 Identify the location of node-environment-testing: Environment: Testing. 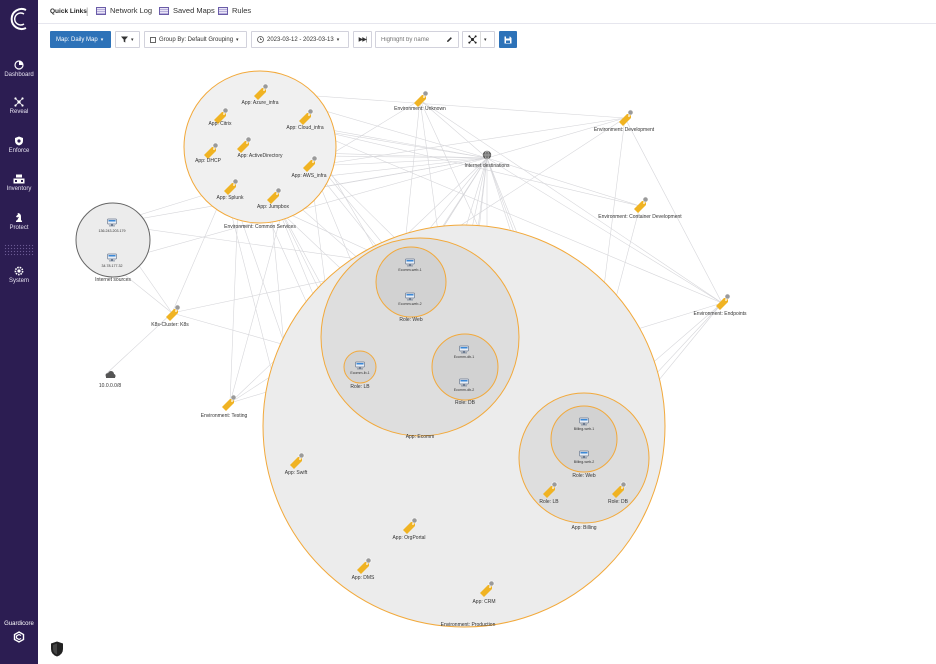
(224, 406).